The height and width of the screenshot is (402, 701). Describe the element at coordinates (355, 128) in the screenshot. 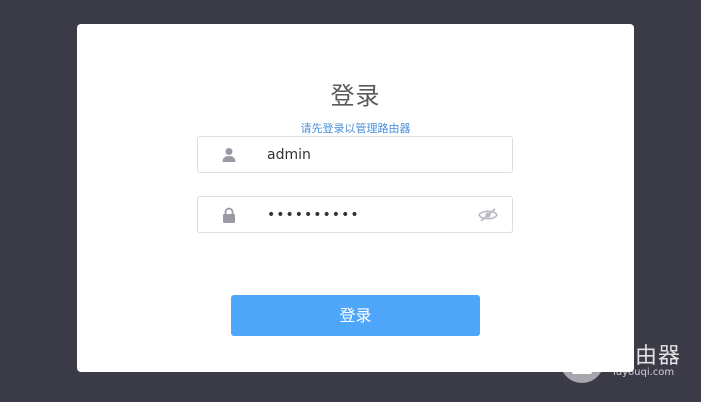

I see `login-subtitle: 请先登录以管理路由器` at that location.